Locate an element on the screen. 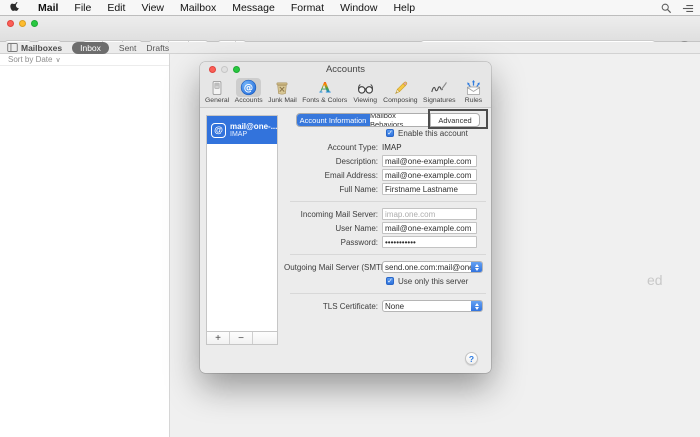 The image size is (700, 437). sort-label: Sort by Date is located at coordinates (30, 59).